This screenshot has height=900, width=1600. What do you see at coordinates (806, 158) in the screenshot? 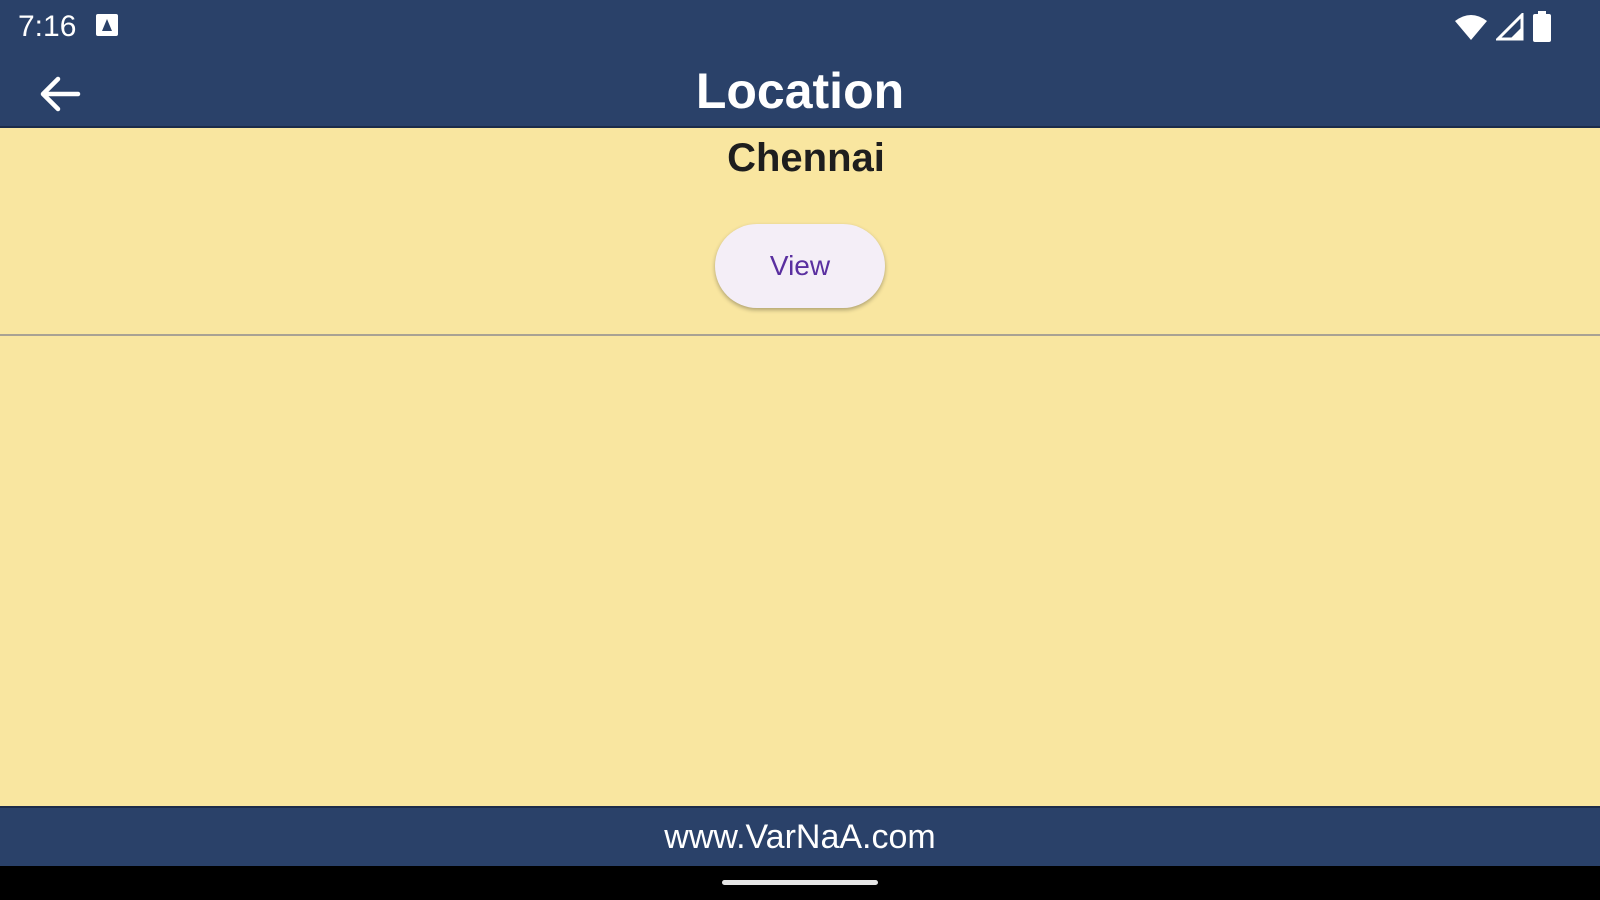
I see `city-name: Chennai` at bounding box center [806, 158].